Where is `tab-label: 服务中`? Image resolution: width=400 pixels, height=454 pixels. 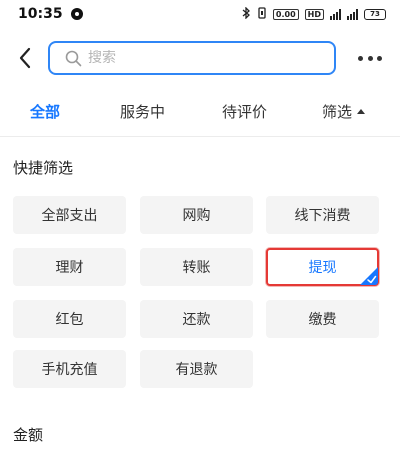 tab-label: 服务中 is located at coordinates (143, 111).